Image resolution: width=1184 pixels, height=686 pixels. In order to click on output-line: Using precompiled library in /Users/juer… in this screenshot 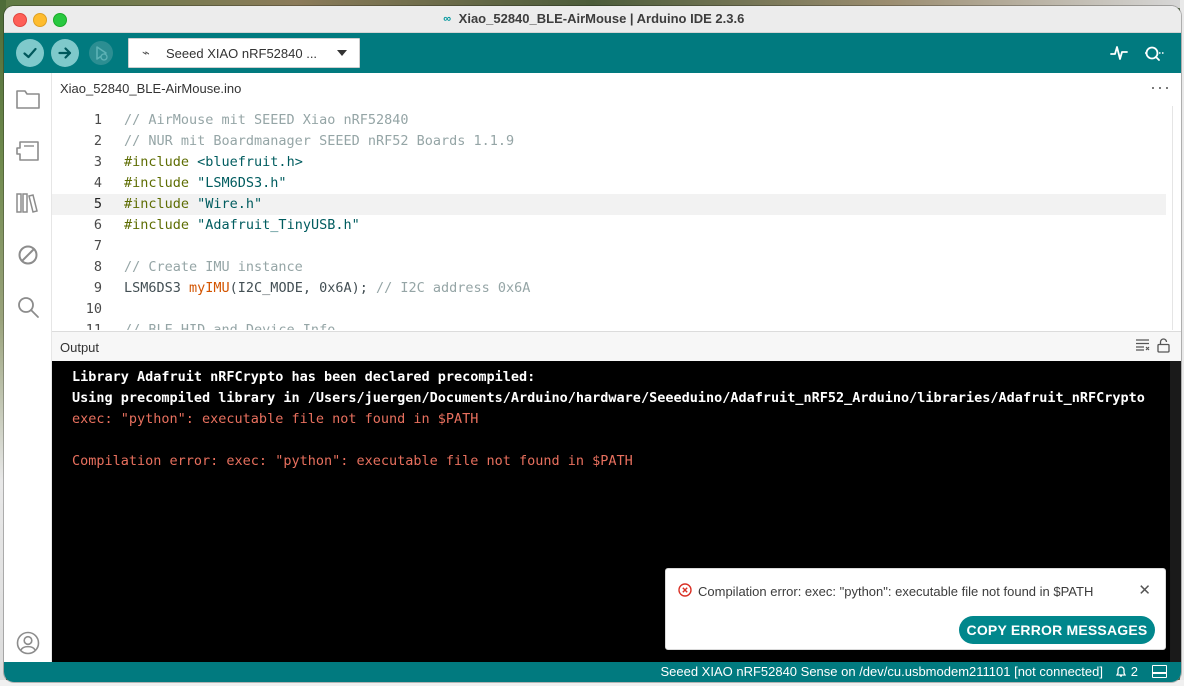, I will do `click(608, 398)`.